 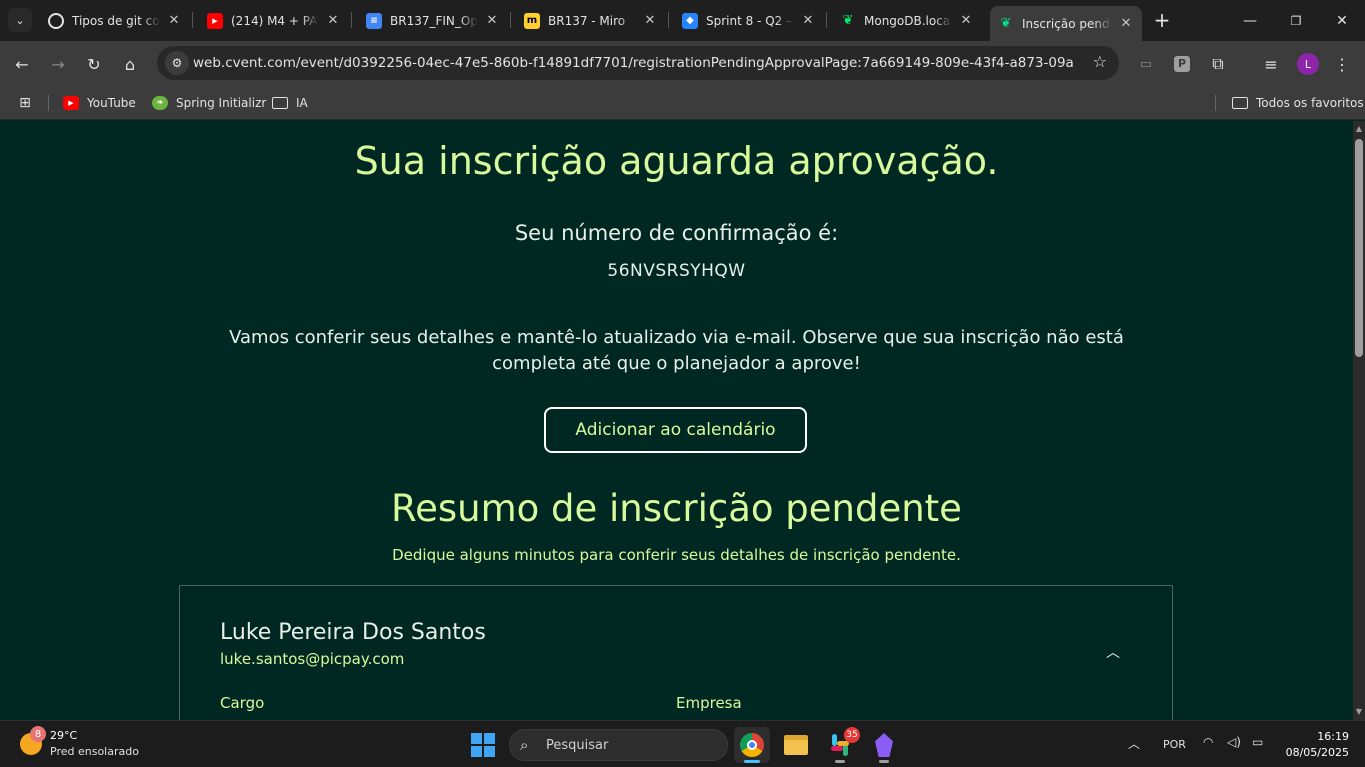 I want to click on scroll-down-icon: ▼, so click(x=1359, y=712).